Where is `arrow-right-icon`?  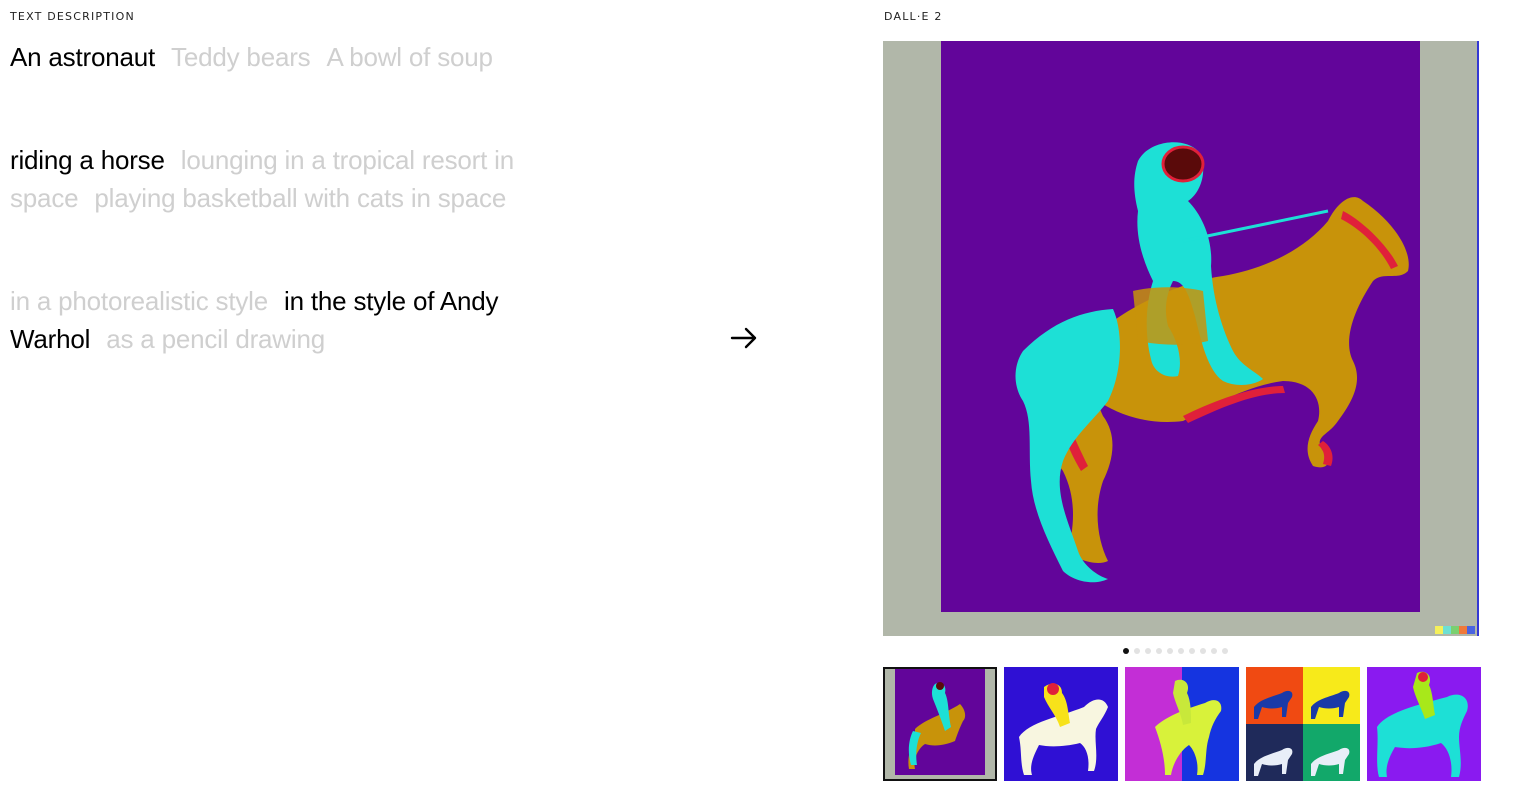
arrow-right-icon is located at coordinates (744, 338).